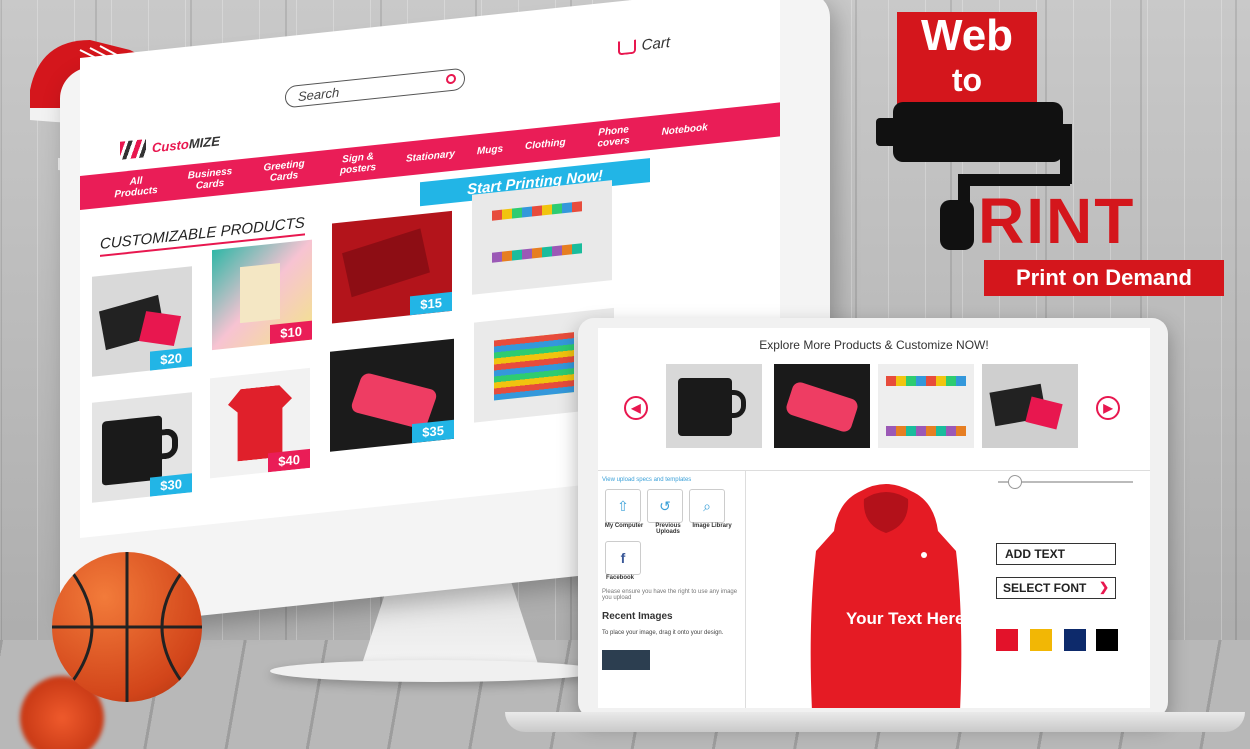 The width and height of the screenshot is (1250, 749). What do you see at coordinates (451, 79) in the screenshot?
I see `search-icon` at bounding box center [451, 79].